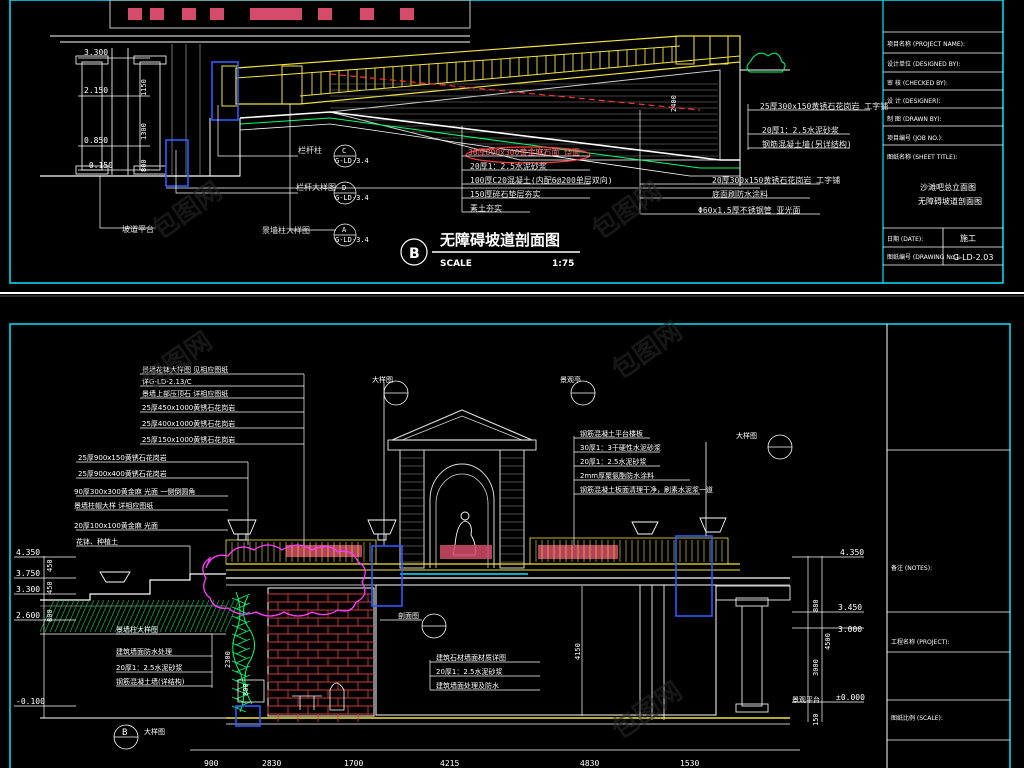  Describe the element at coordinates (816, 667) in the screenshot. I see `bottom-dim-7: 3000` at that location.